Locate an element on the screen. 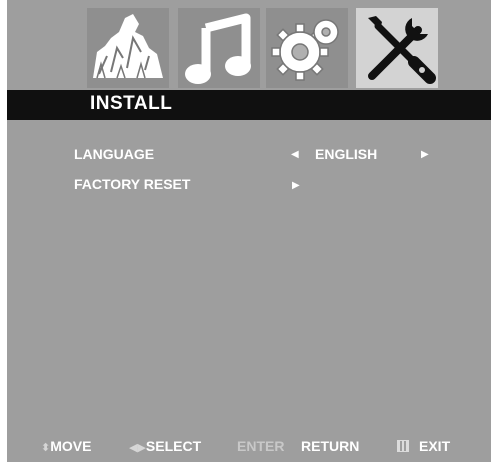 The height and width of the screenshot is (462, 497). hint-move: ⬍MOVE is located at coordinates (66, 446).